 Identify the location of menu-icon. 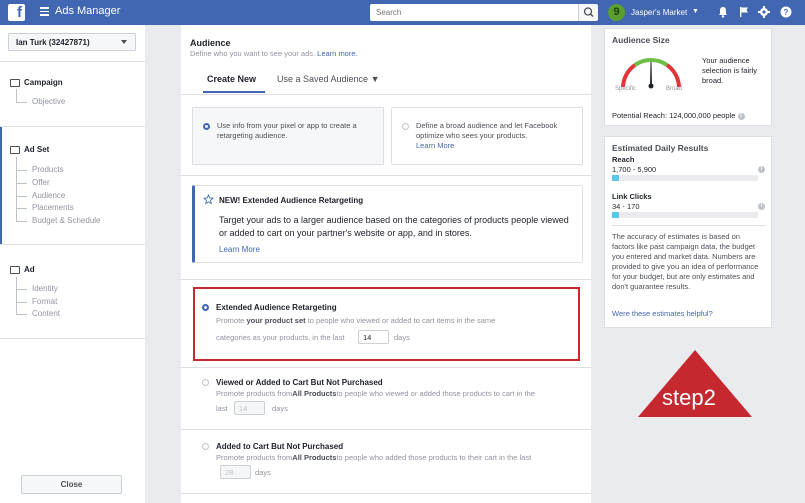
(44, 11).